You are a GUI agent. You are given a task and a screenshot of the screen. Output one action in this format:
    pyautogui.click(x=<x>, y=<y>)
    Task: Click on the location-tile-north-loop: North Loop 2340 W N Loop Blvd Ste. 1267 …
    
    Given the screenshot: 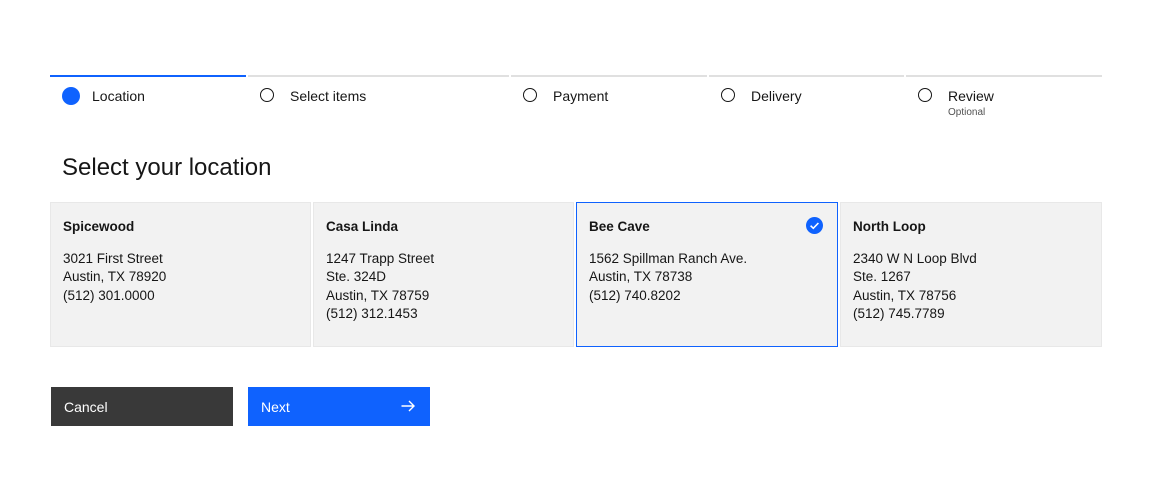 What is the action you would take?
    pyautogui.click(x=971, y=274)
    